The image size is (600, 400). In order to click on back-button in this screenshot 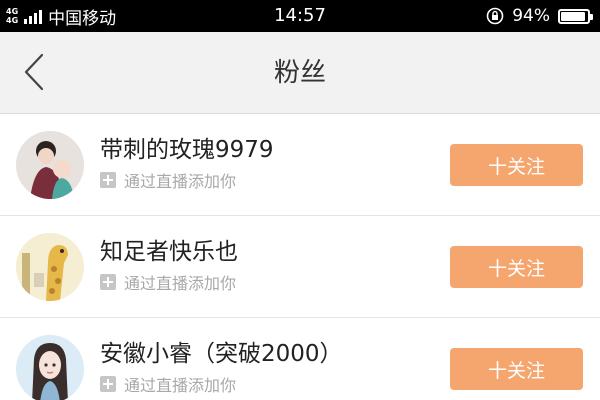, I will do `click(36, 72)`.